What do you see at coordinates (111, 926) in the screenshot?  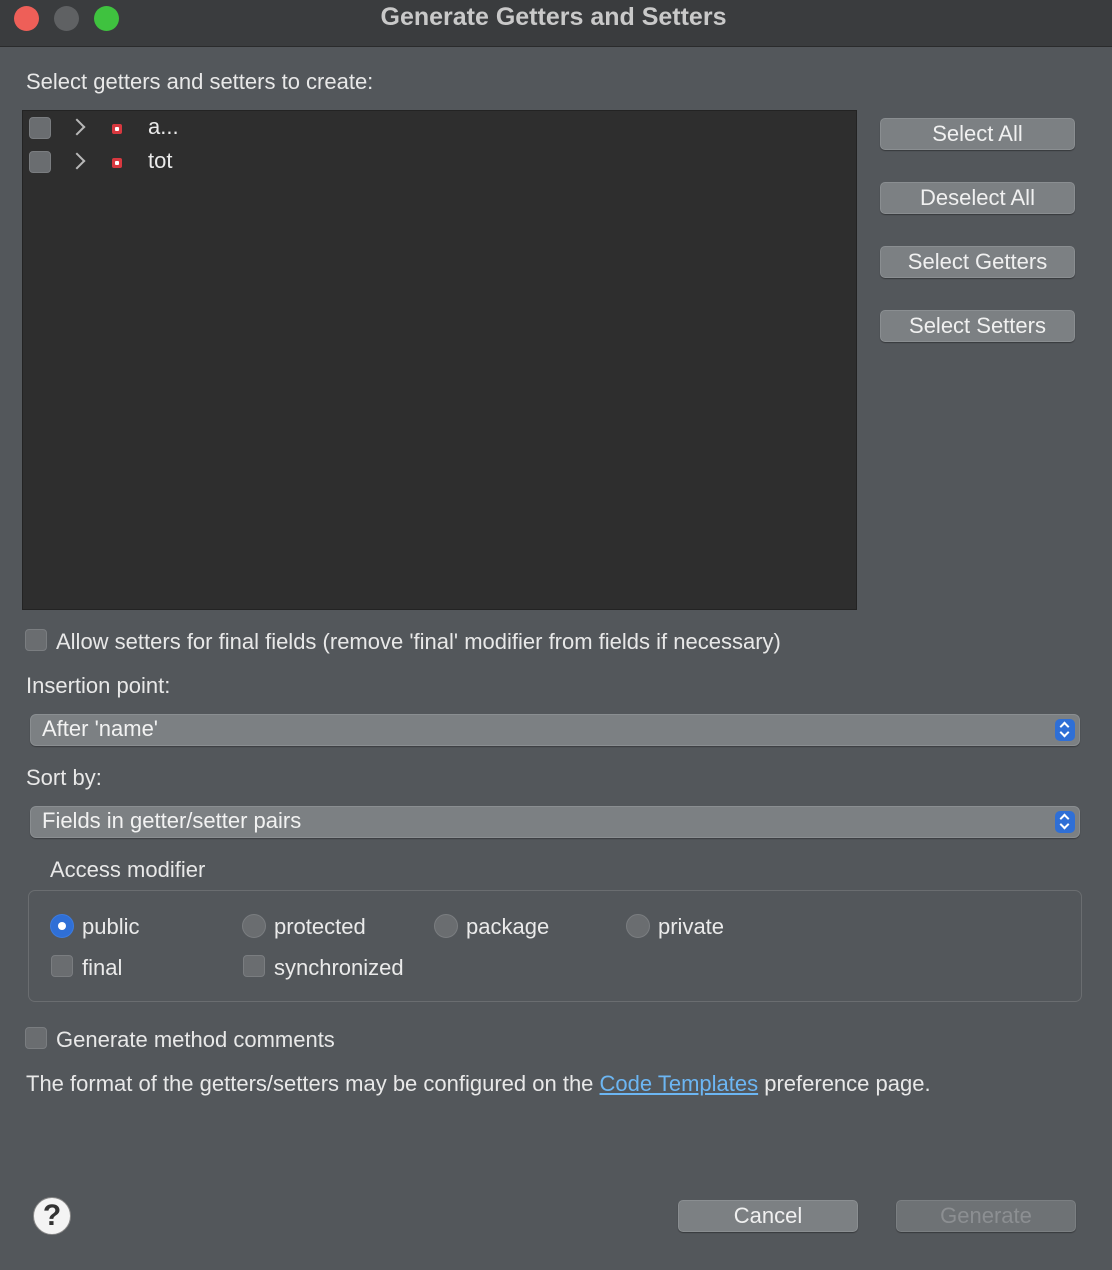 I see `radio-public-label: public` at bounding box center [111, 926].